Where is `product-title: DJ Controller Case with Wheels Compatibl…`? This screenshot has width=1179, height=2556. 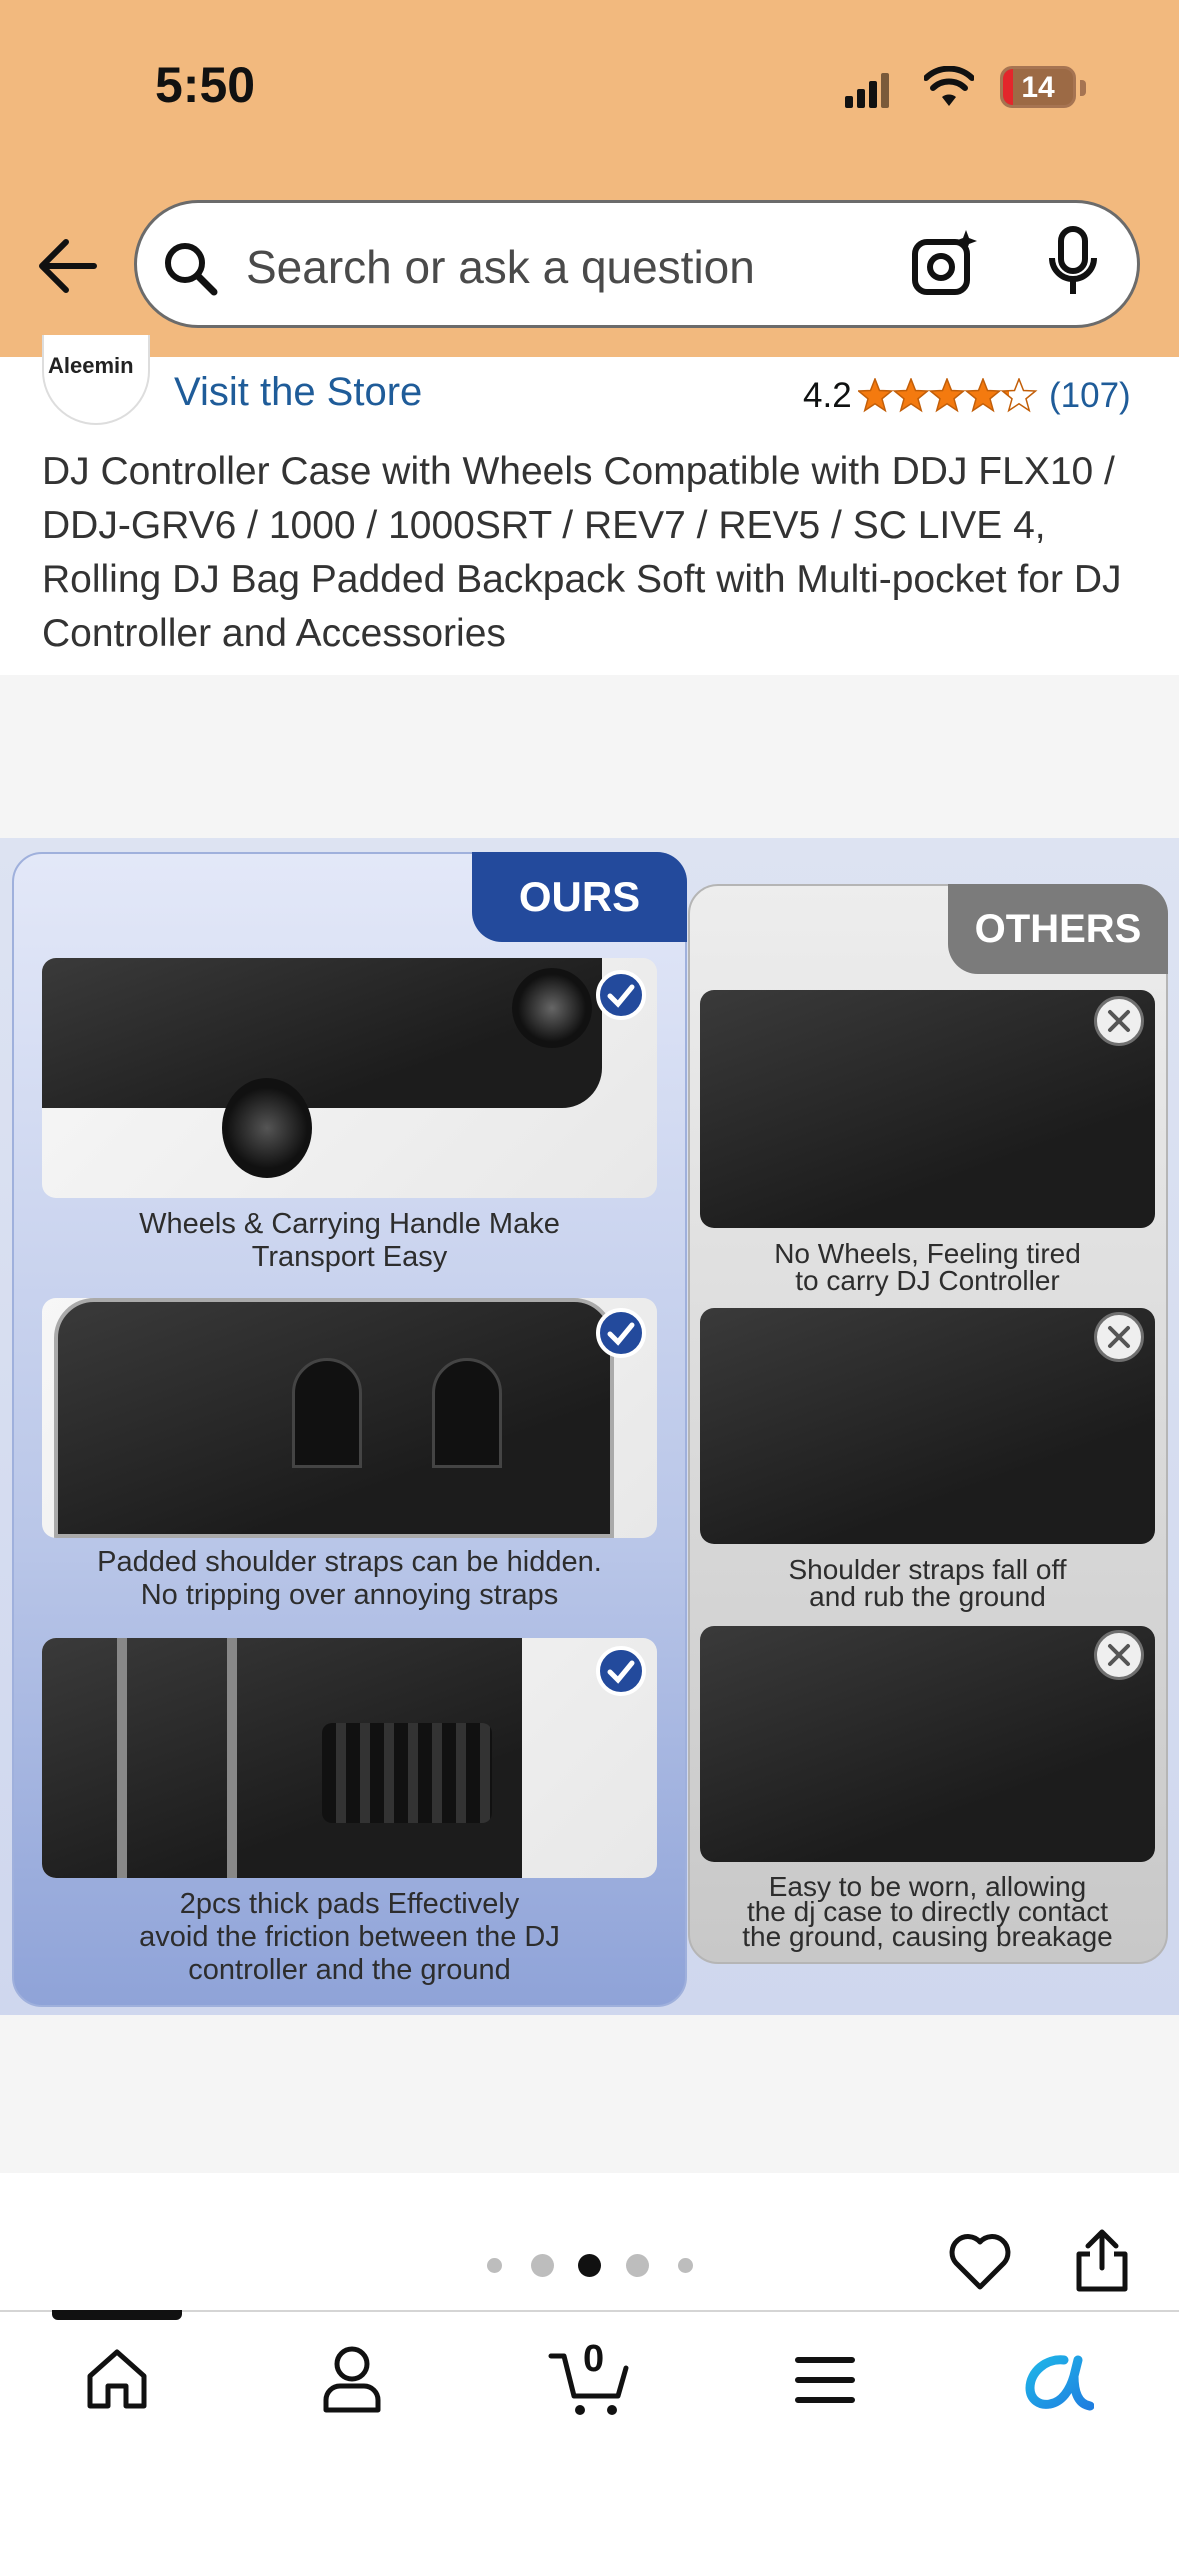 product-title: DJ Controller Case with Wheels Compatibl… is located at coordinates (582, 552).